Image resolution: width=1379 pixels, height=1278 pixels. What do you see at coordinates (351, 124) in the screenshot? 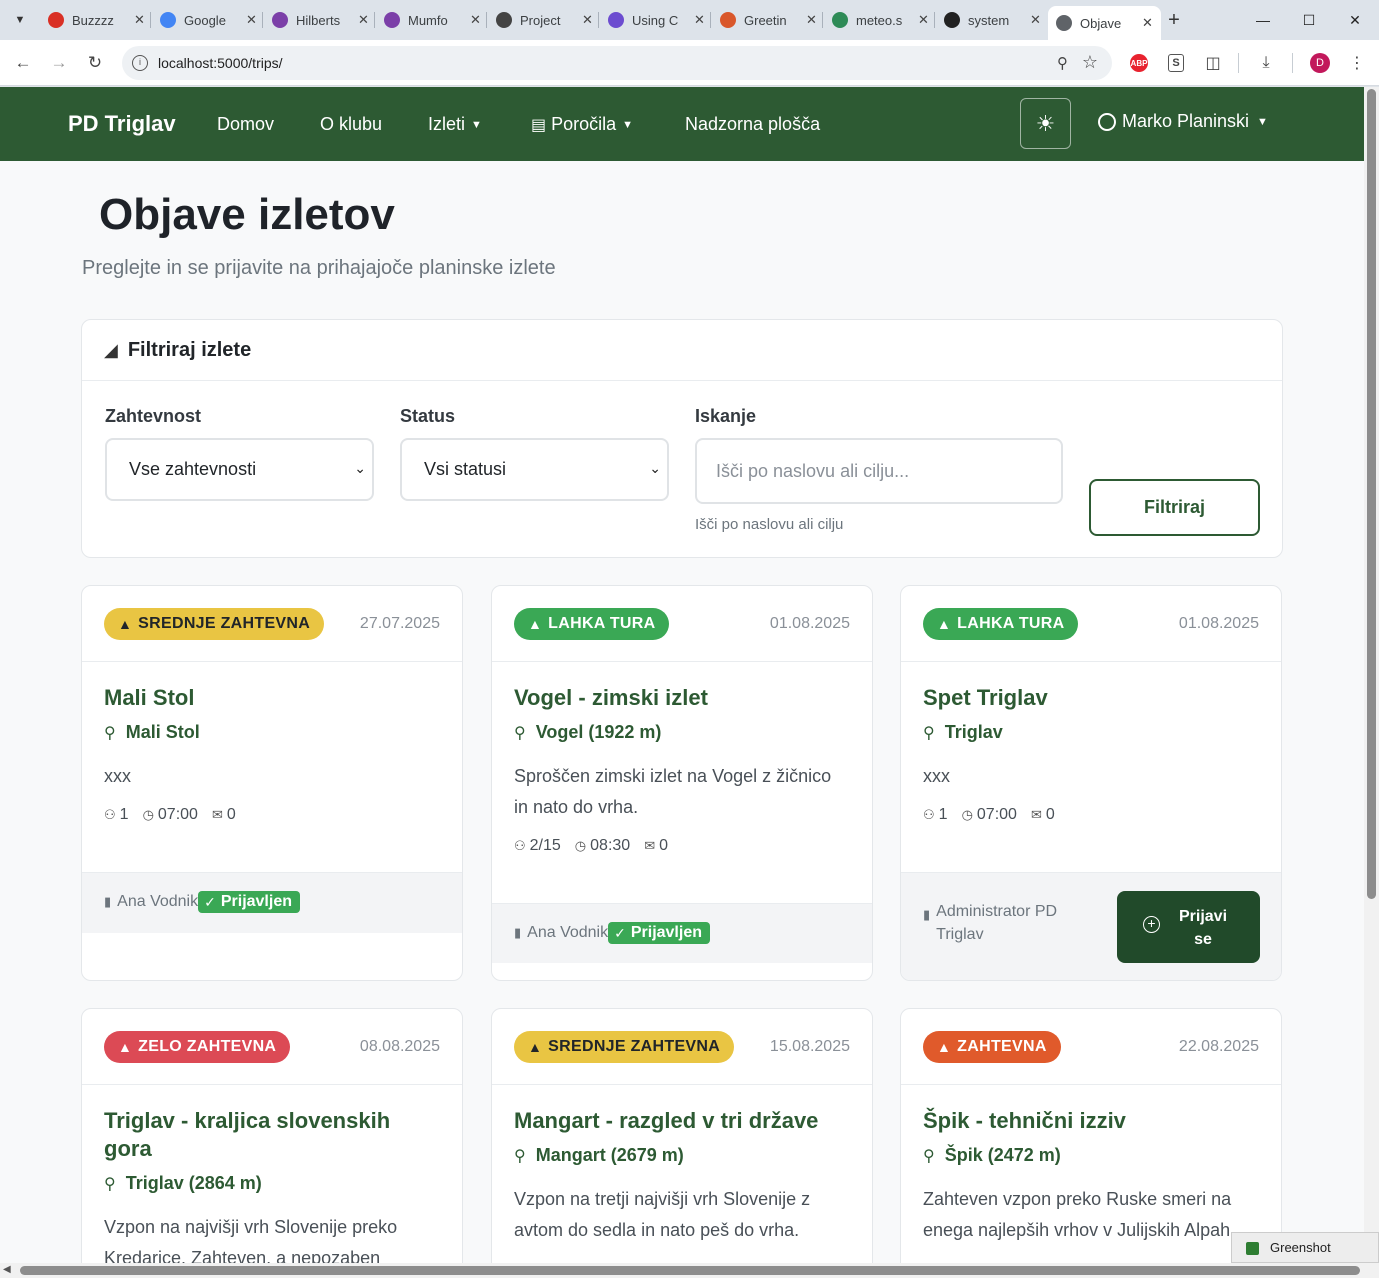
I see `nav-o-klubu: O klubu` at bounding box center [351, 124].